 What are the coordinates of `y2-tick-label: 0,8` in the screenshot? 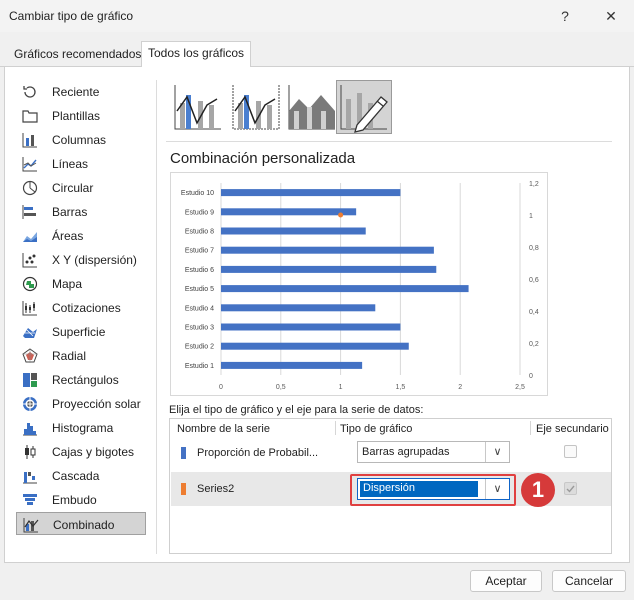 It's located at (534, 248).